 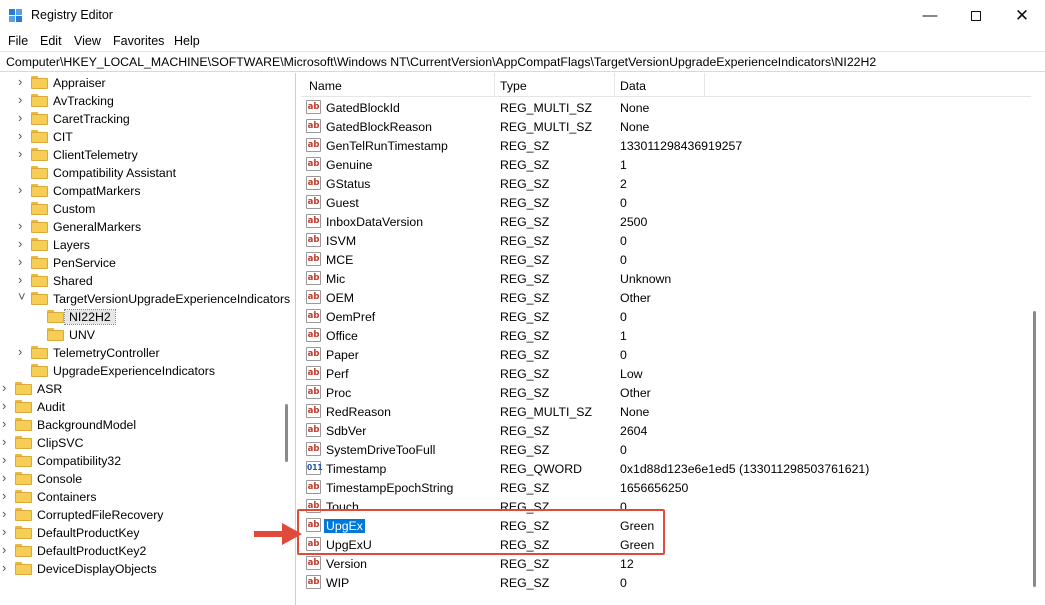 I want to click on value-row: ab Version REG_SZ 12, so click(x=666, y=563).